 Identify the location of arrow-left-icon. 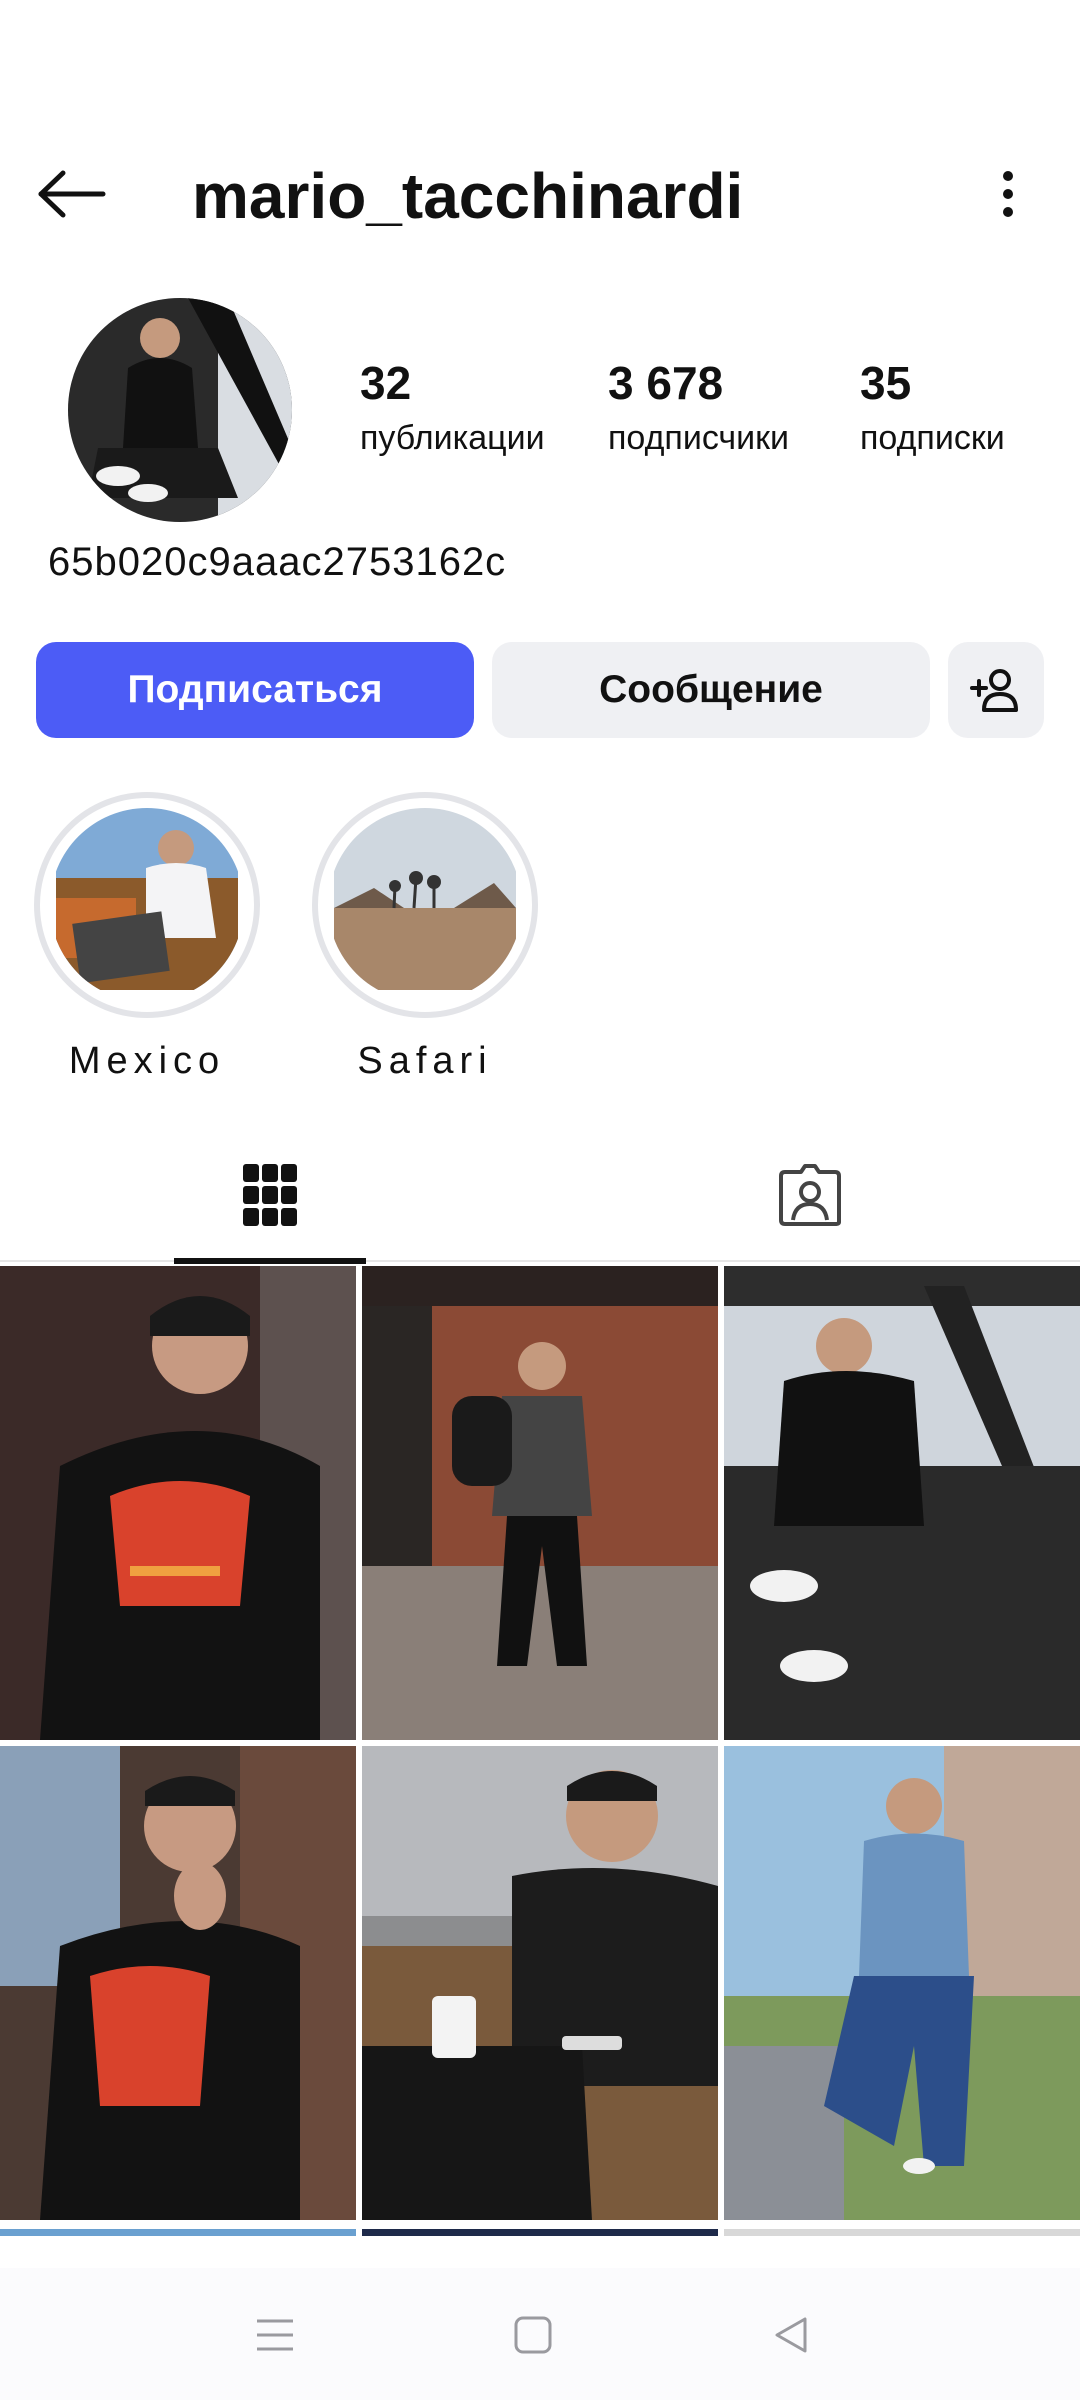
(72, 194).